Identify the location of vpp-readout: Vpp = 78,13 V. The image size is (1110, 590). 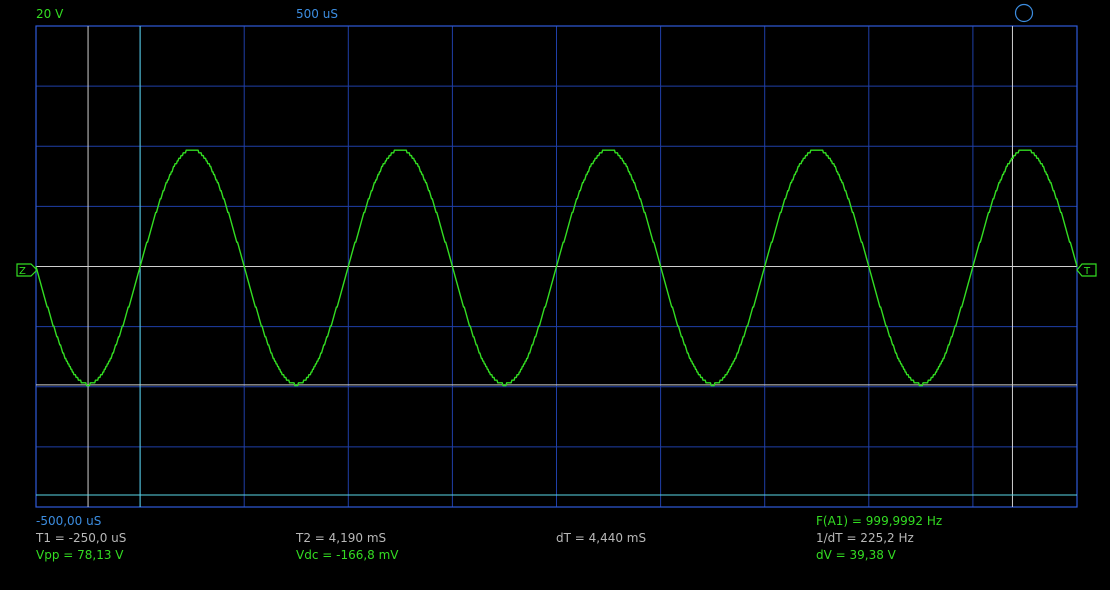
(80, 555).